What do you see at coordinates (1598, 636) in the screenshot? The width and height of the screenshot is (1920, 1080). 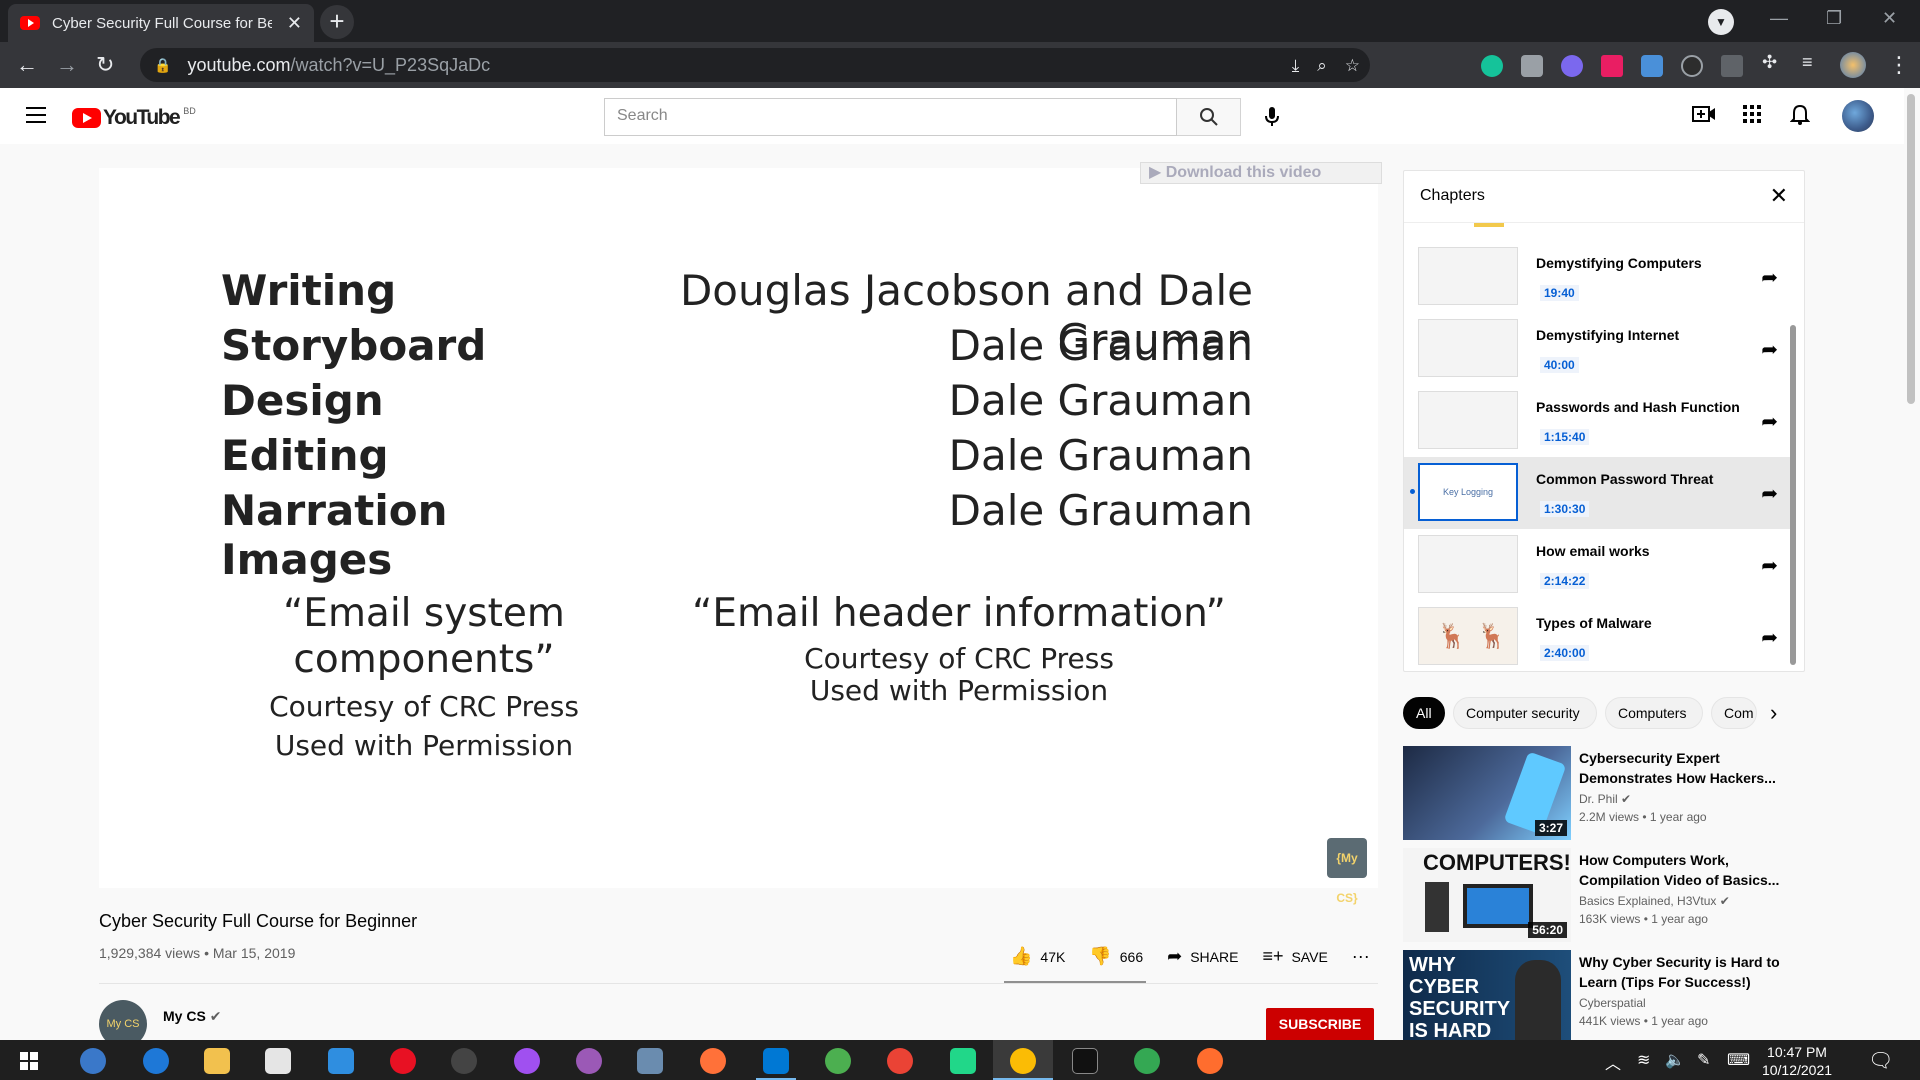 I see `chapter-item: 🦌 🦌 Types of Malware 2:40:00 ➦` at bounding box center [1598, 636].